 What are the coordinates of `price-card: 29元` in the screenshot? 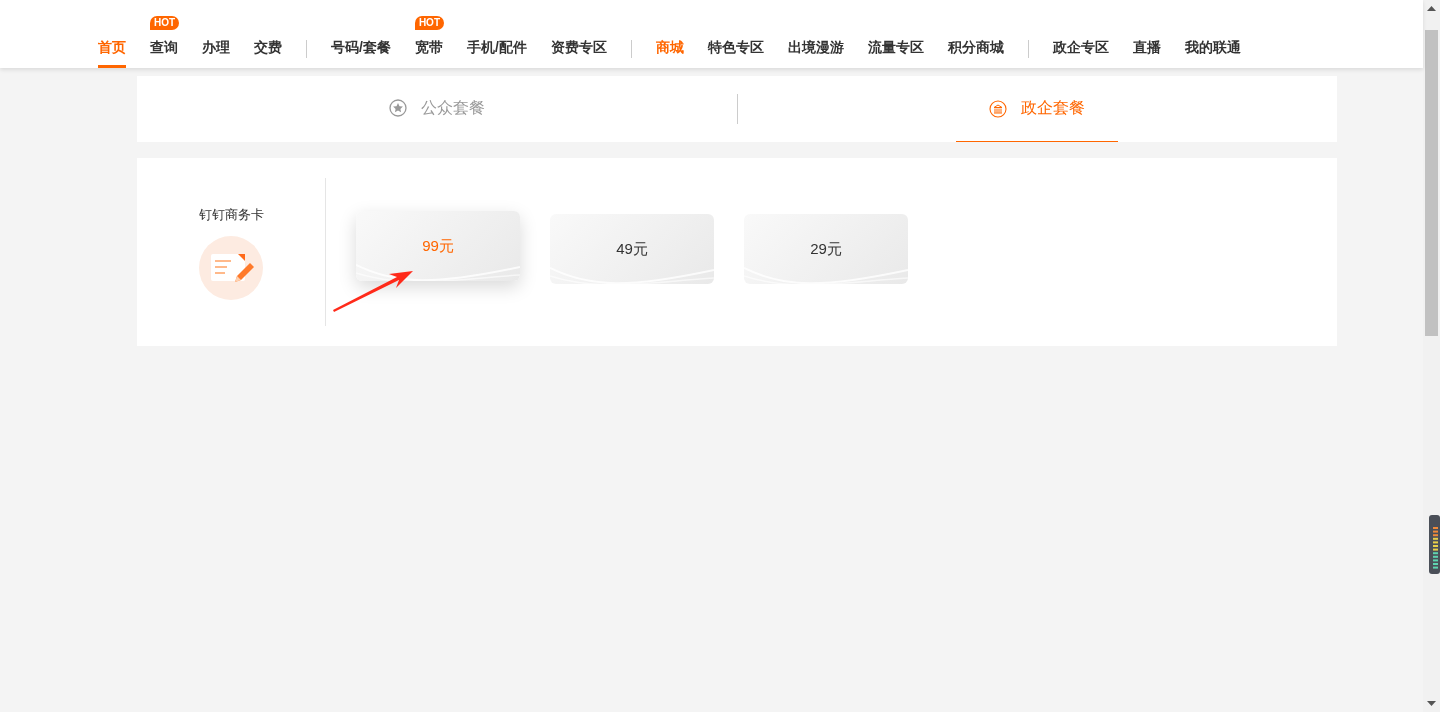 It's located at (826, 249).